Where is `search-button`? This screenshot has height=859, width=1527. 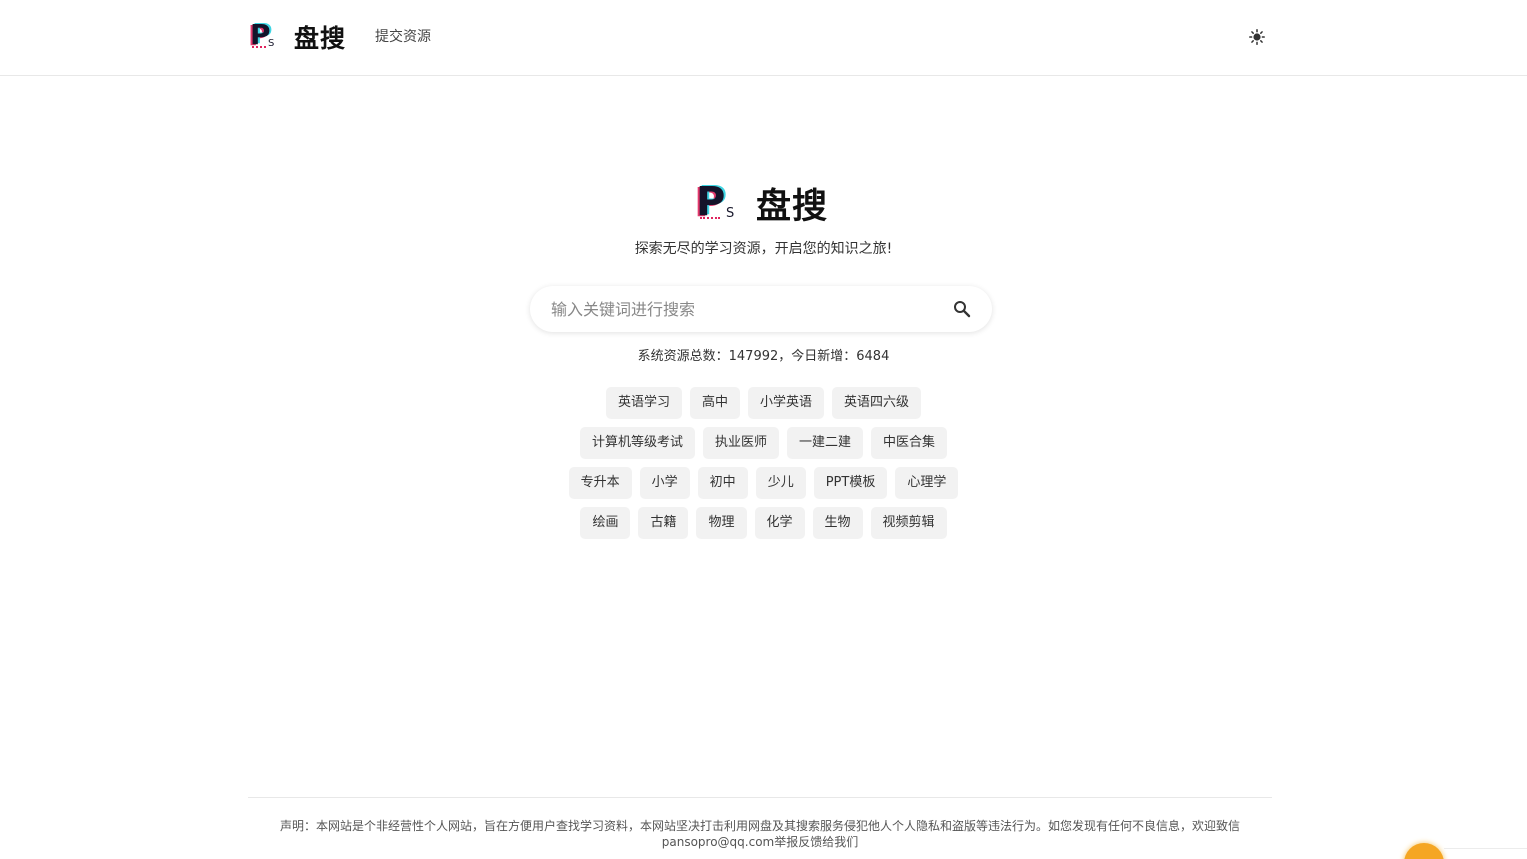
search-button is located at coordinates (962, 309).